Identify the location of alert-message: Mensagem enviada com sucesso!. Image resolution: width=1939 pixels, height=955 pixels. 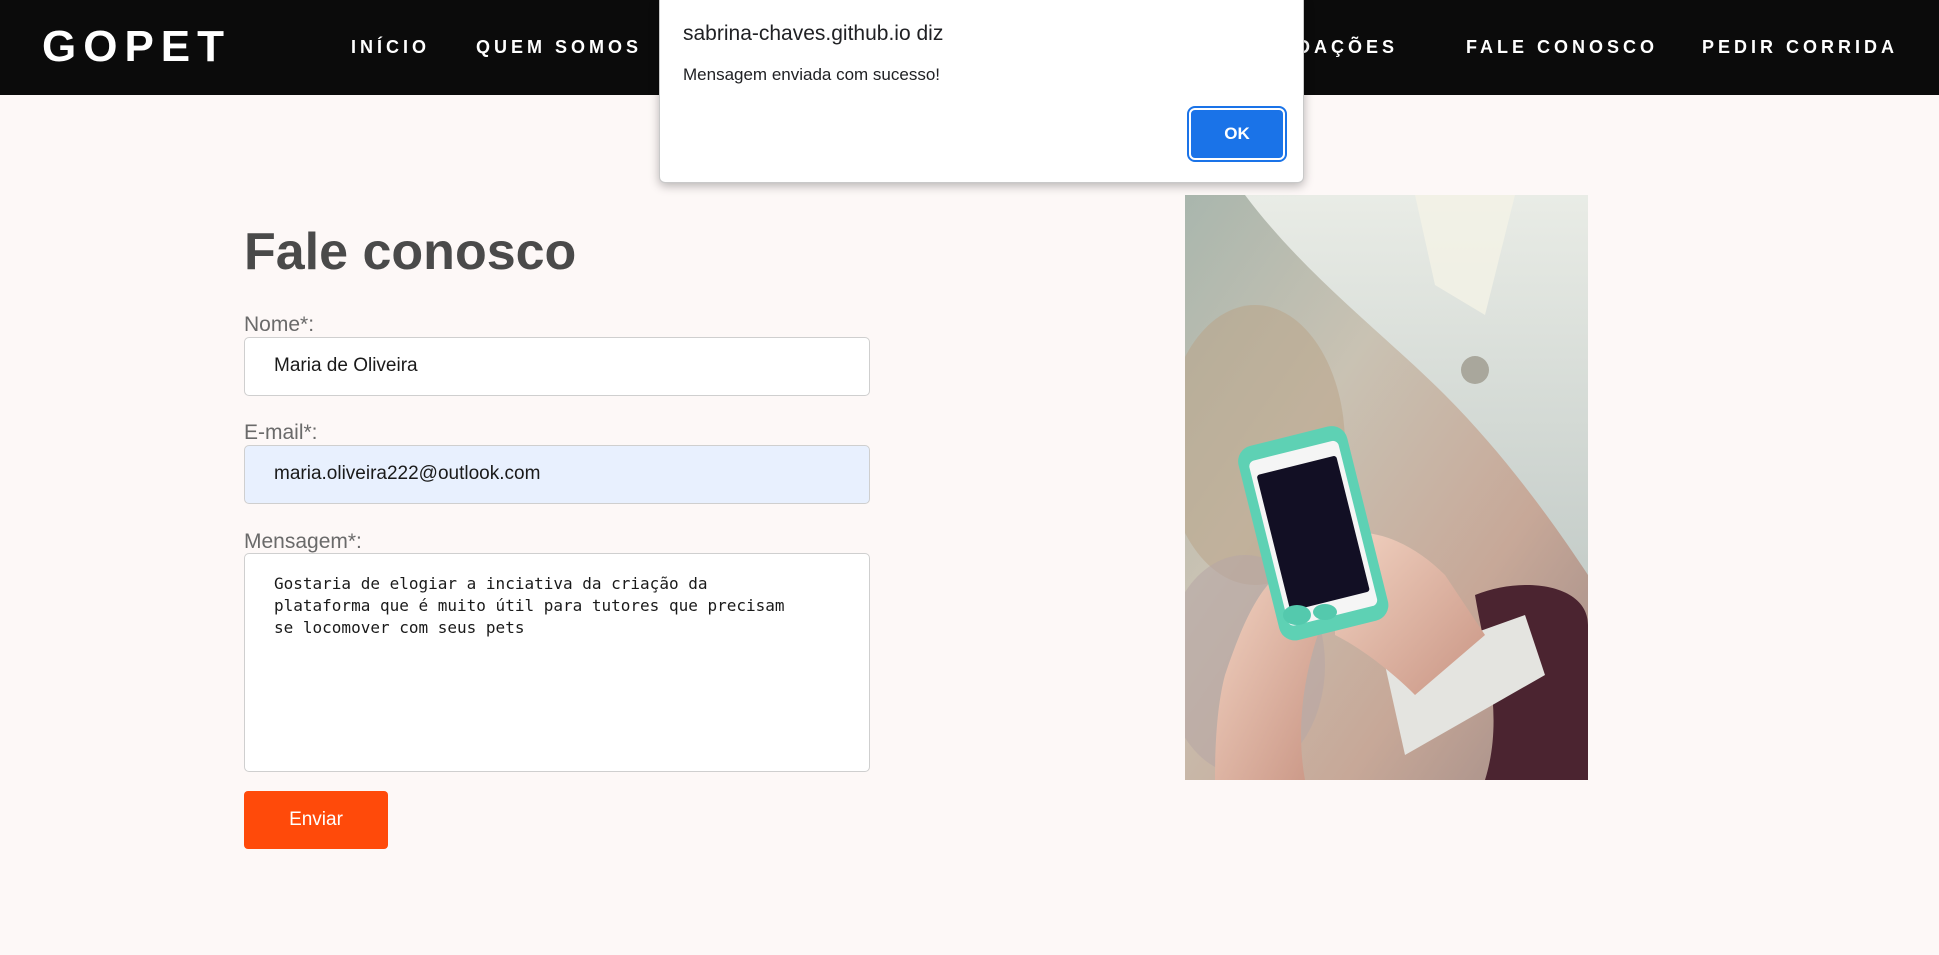
(812, 74).